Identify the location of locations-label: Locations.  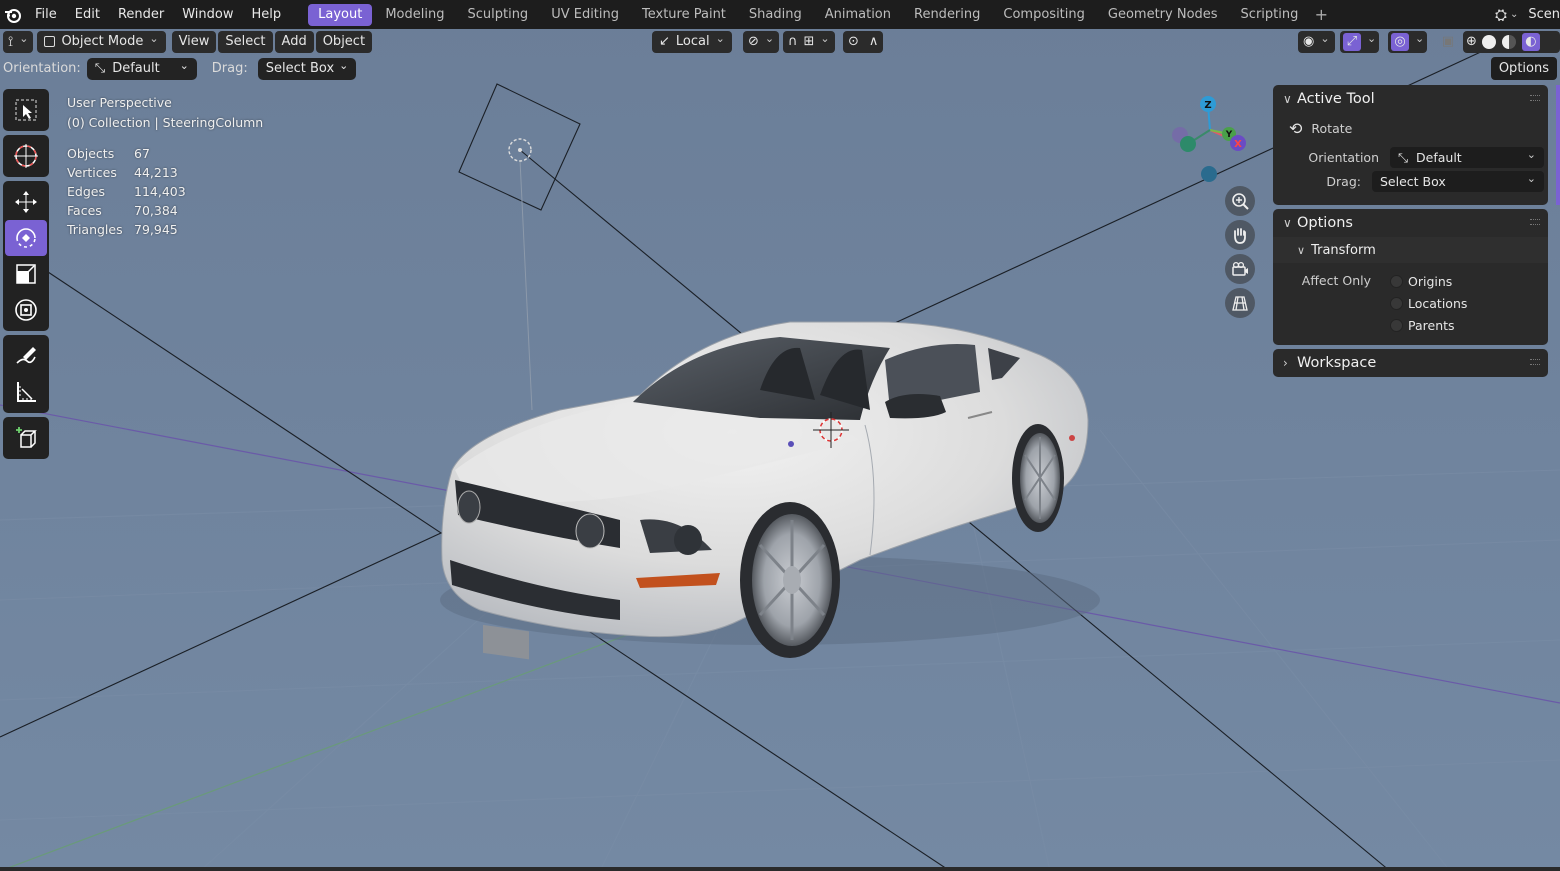
(1438, 303).